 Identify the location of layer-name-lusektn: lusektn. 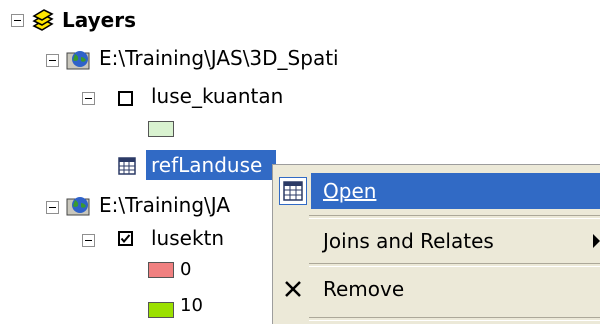
(187, 238).